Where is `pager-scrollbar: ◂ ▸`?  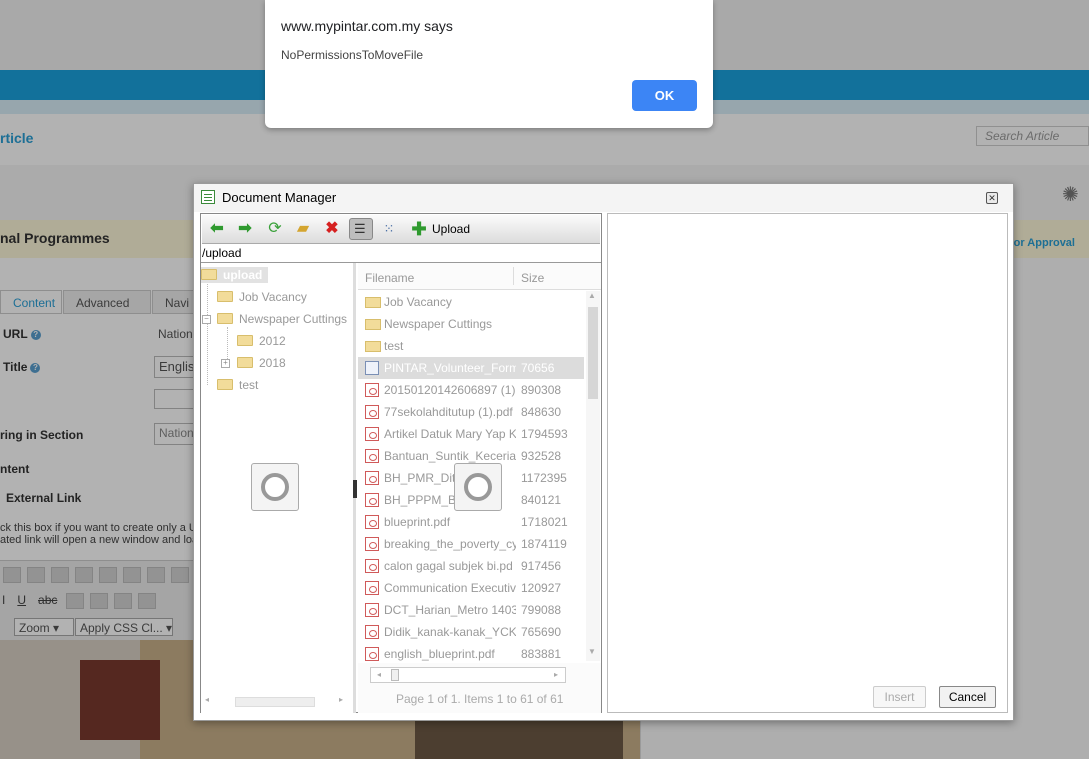 pager-scrollbar: ◂ ▸ is located at coordinates (468, 675).